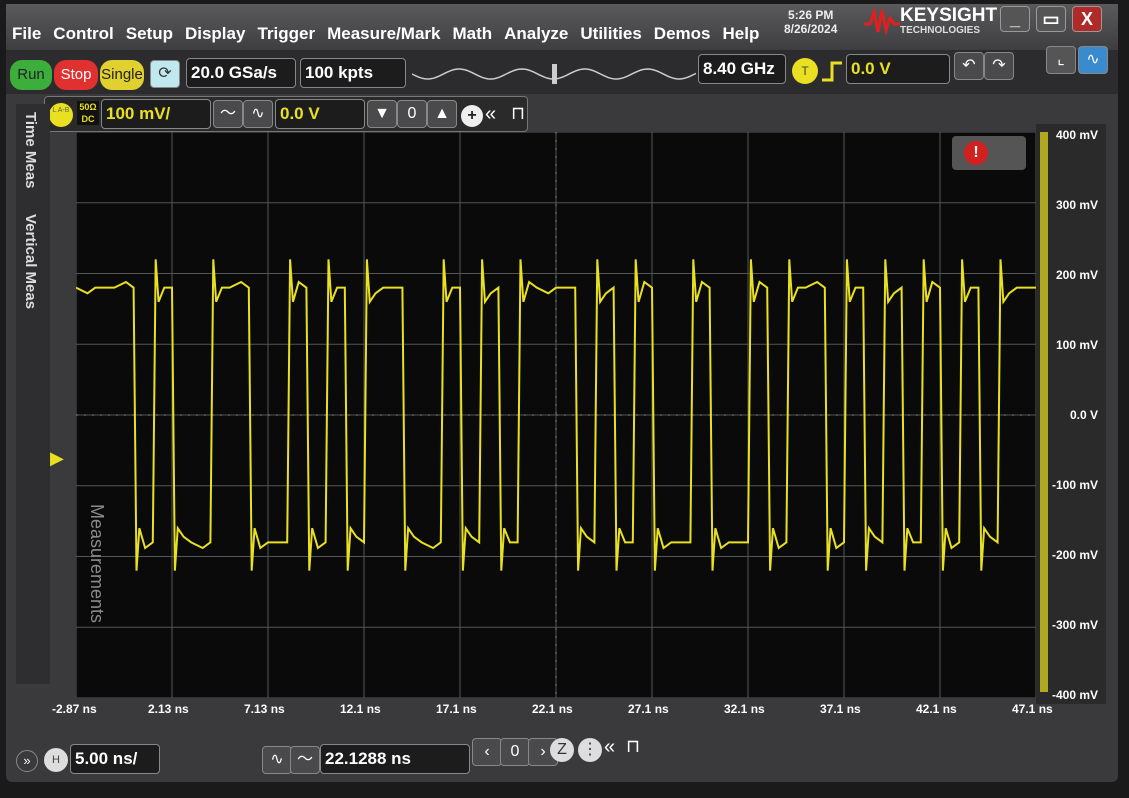  What do you see at coordinates (88, 119) in the screenshot?
I see `coupling-label: DC` at bounding box center [88, 119].